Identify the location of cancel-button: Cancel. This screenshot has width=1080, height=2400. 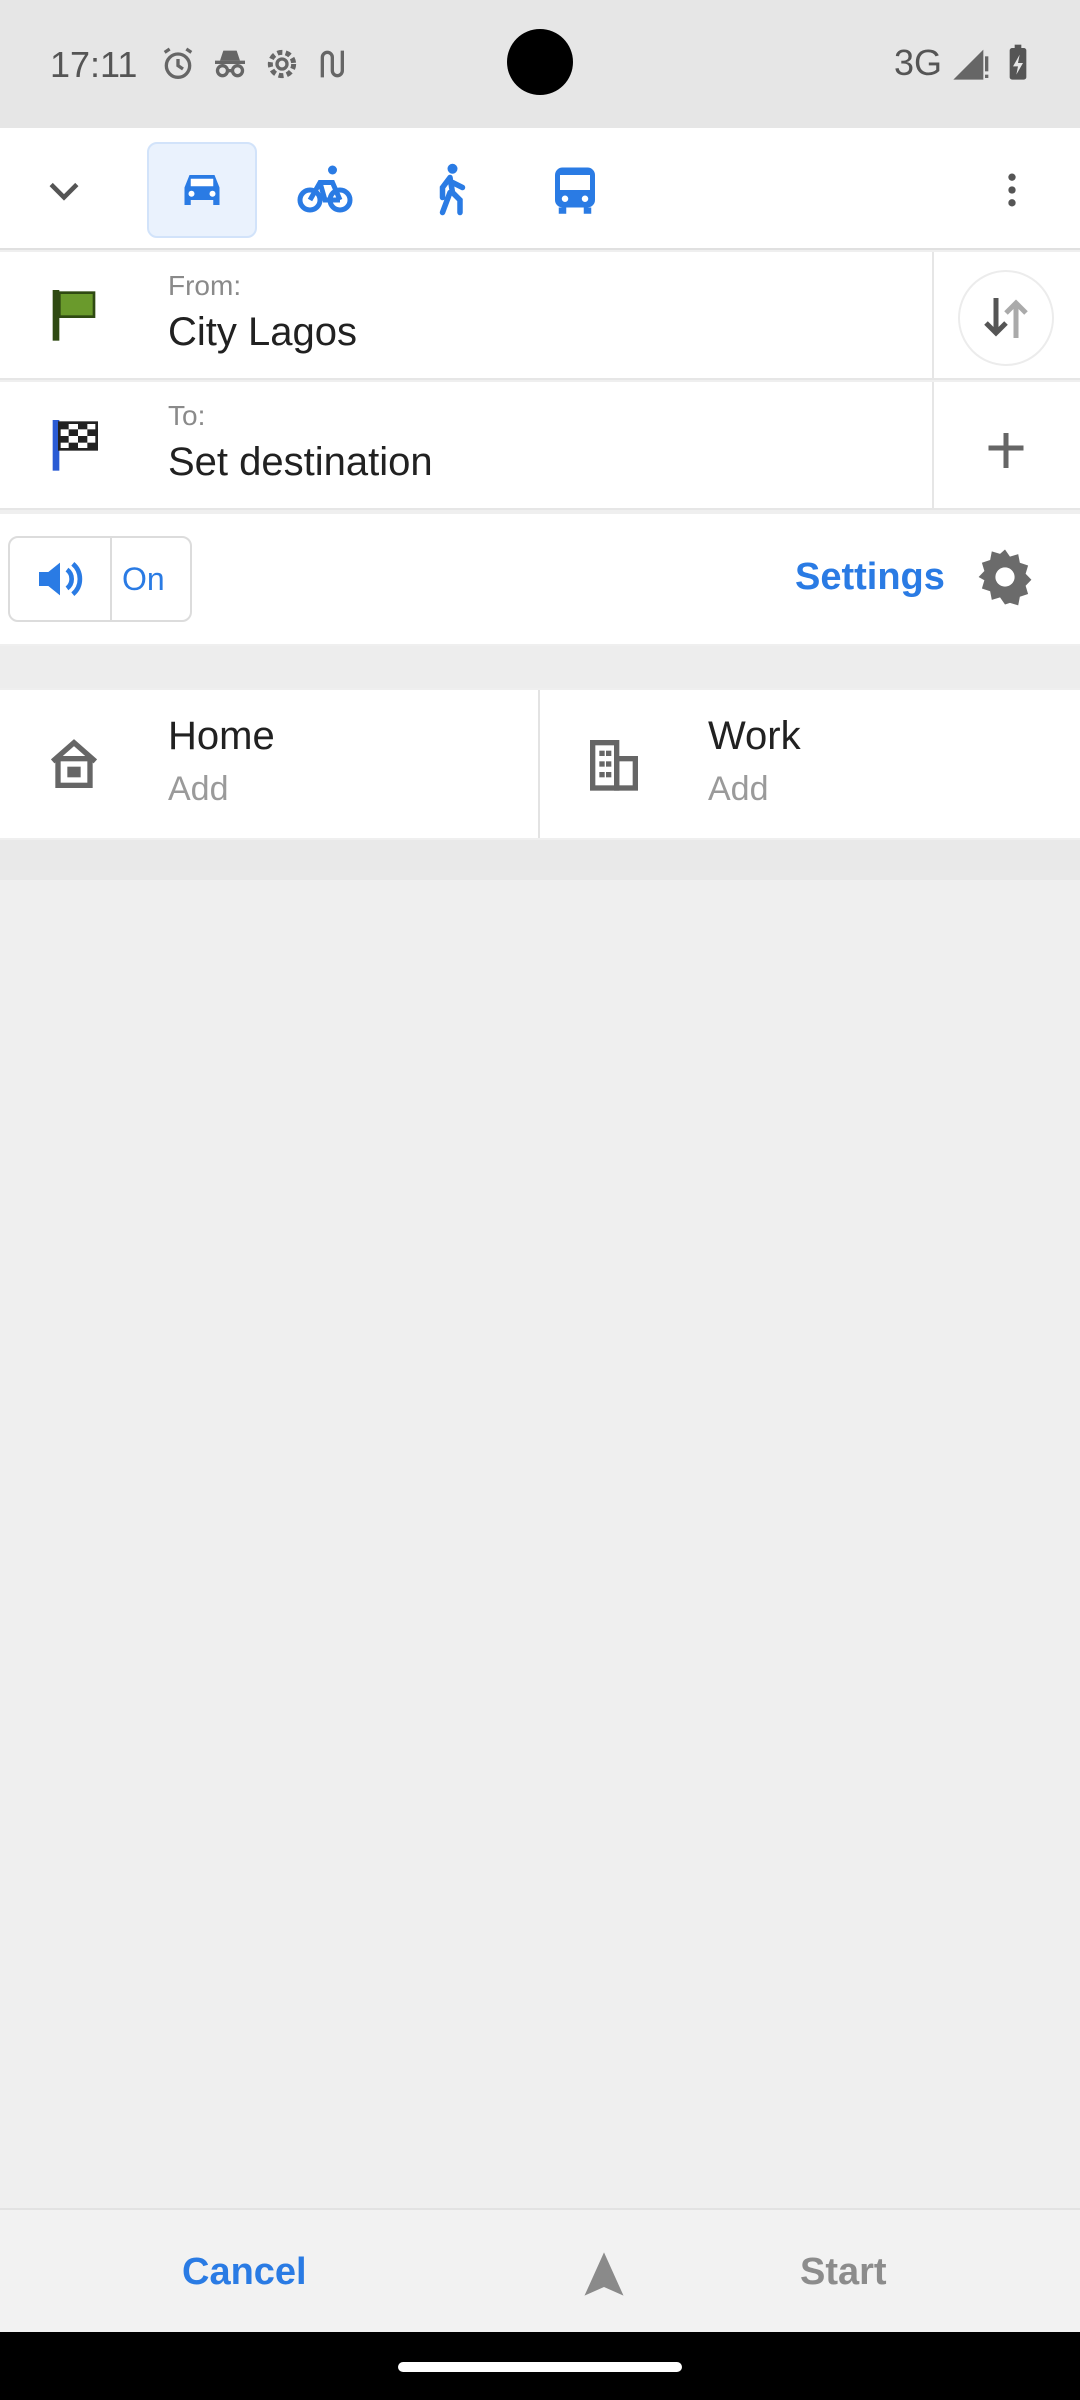
(252, 2272).